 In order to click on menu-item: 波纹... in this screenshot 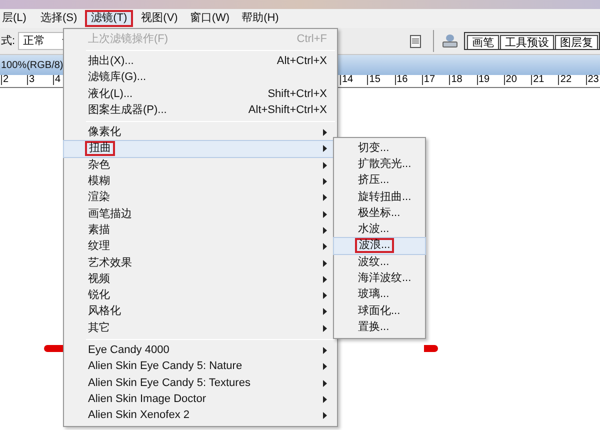, I will do `click(379, 262)`.